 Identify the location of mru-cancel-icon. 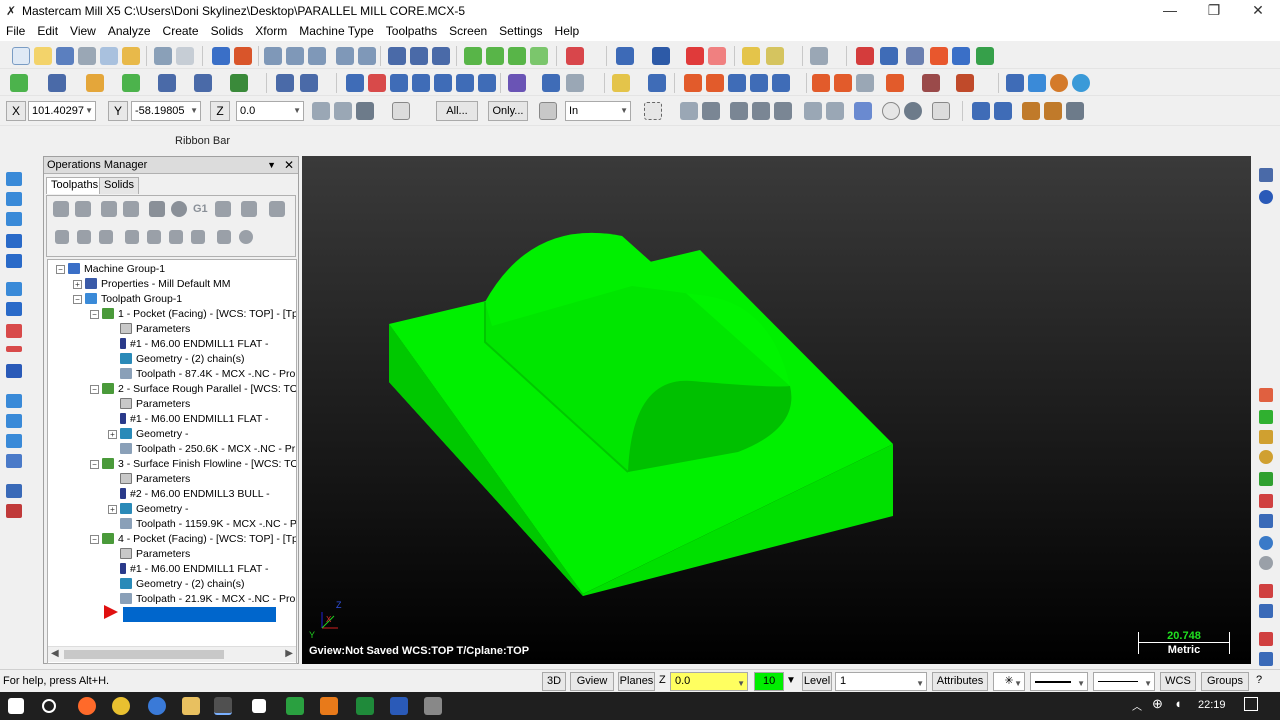
(1266, 563).